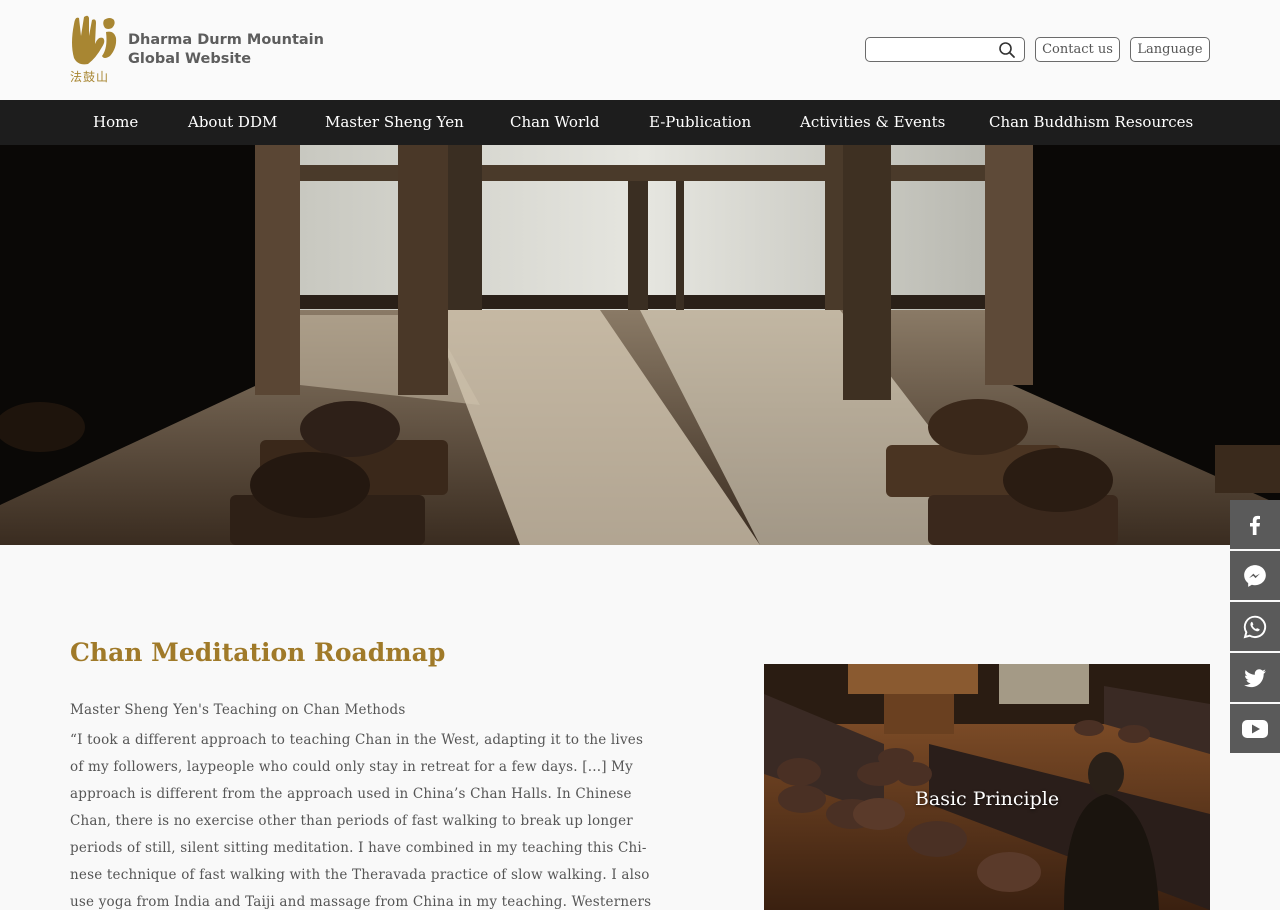  I want to click on whatsapp-icon, so click(1255, 626).